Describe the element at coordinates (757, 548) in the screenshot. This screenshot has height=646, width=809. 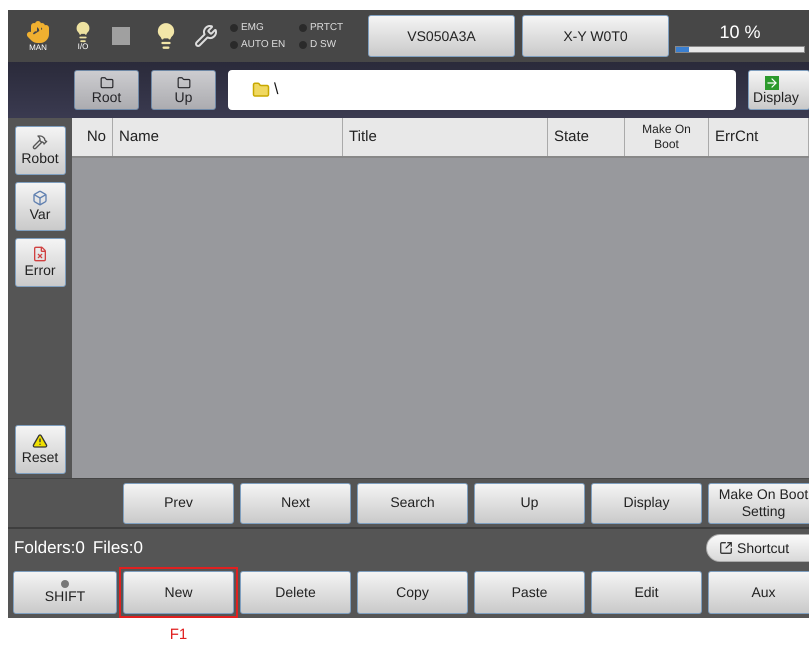
I see `shortcut-button: Shortcut` at that location.